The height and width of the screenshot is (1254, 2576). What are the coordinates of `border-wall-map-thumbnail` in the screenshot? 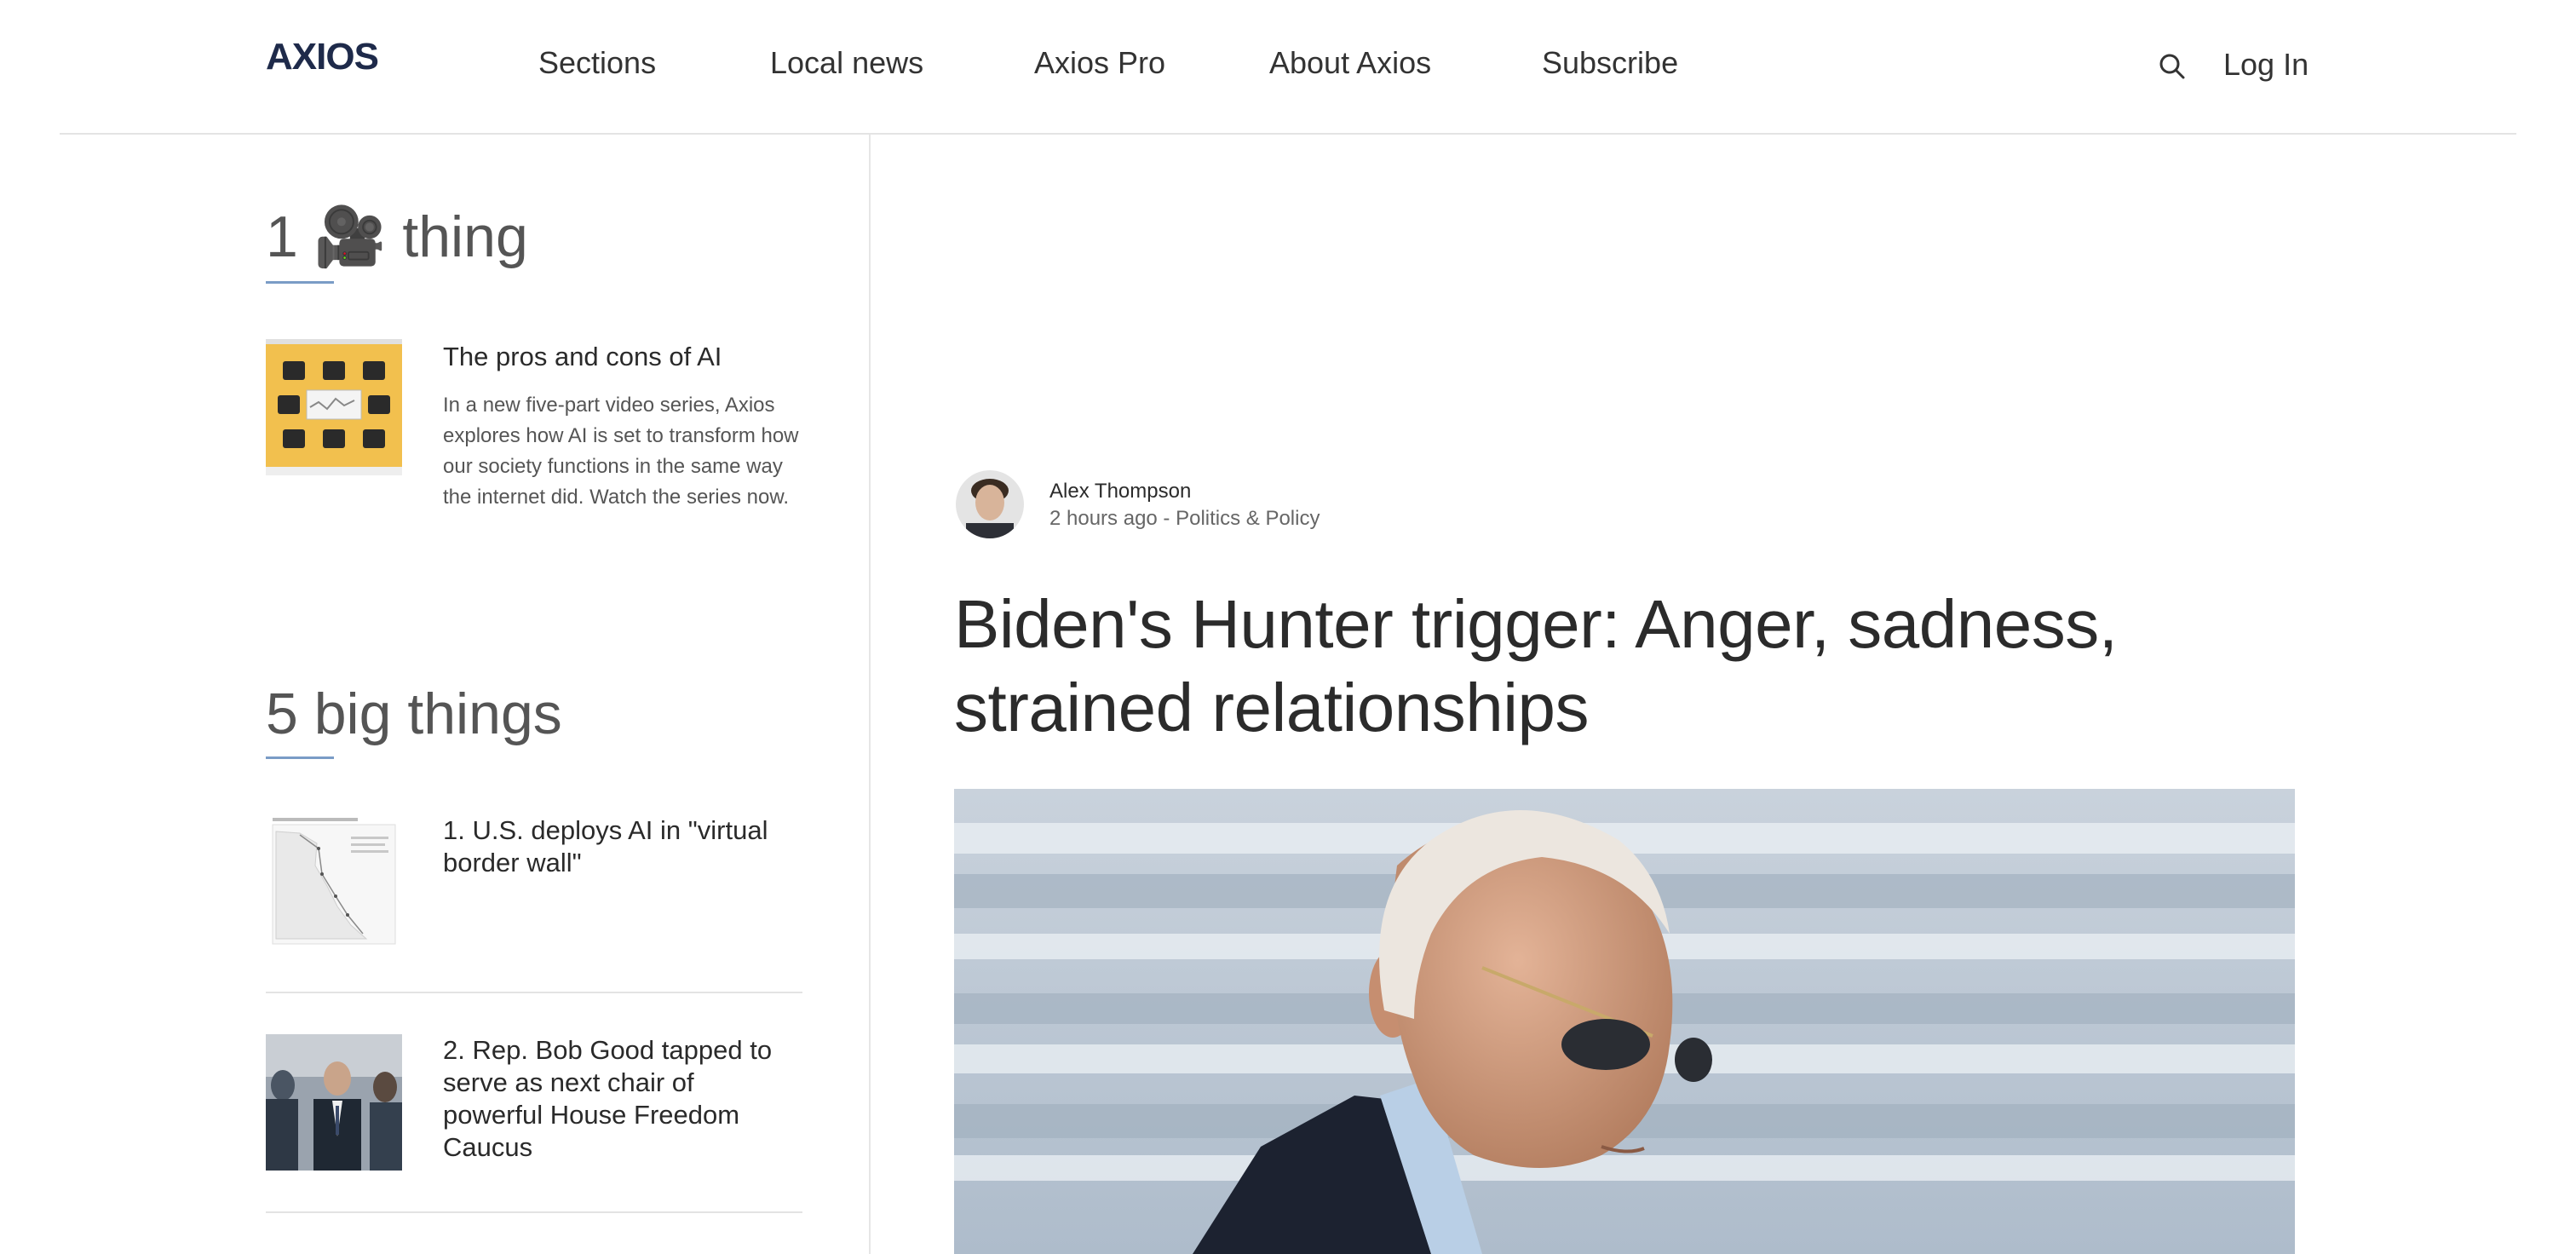 It's located at (334, 883).